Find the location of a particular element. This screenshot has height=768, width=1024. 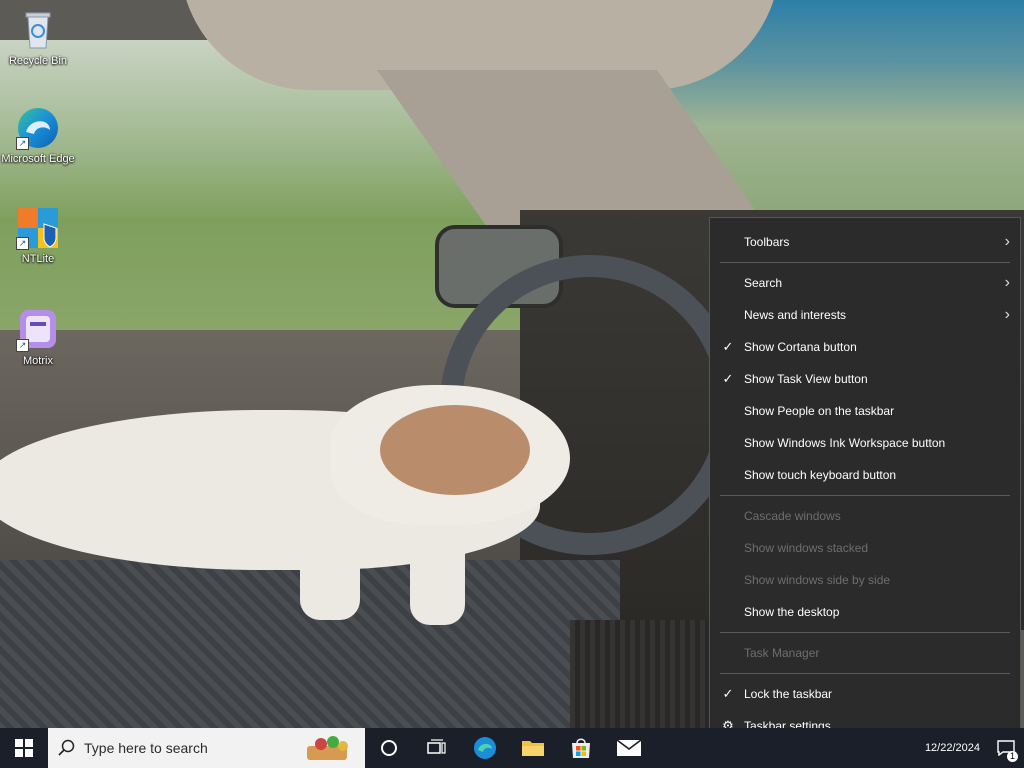

menu-item-news-and-interests: News and interests › is located at coordinates (865, 315).